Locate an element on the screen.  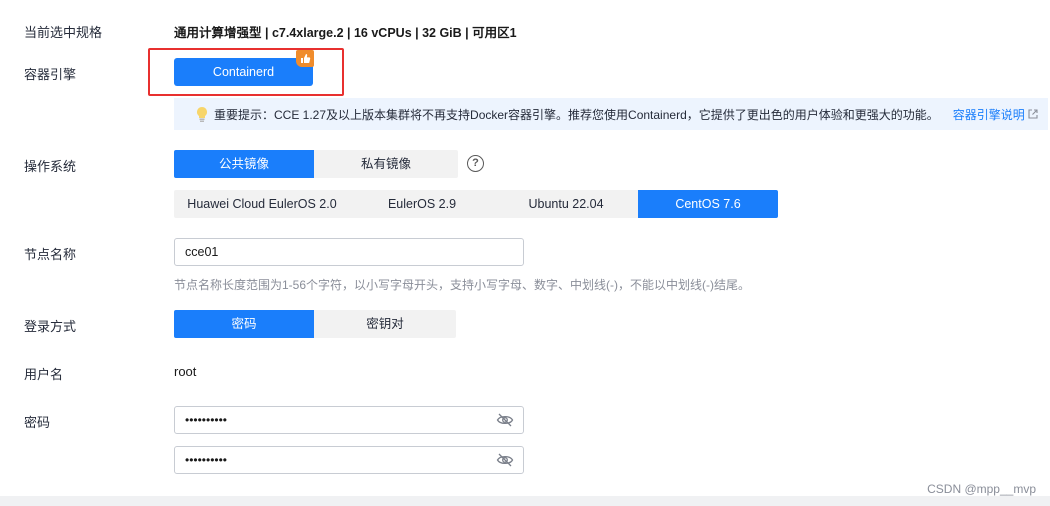
highlight-box is located at coordinates (246, 72).